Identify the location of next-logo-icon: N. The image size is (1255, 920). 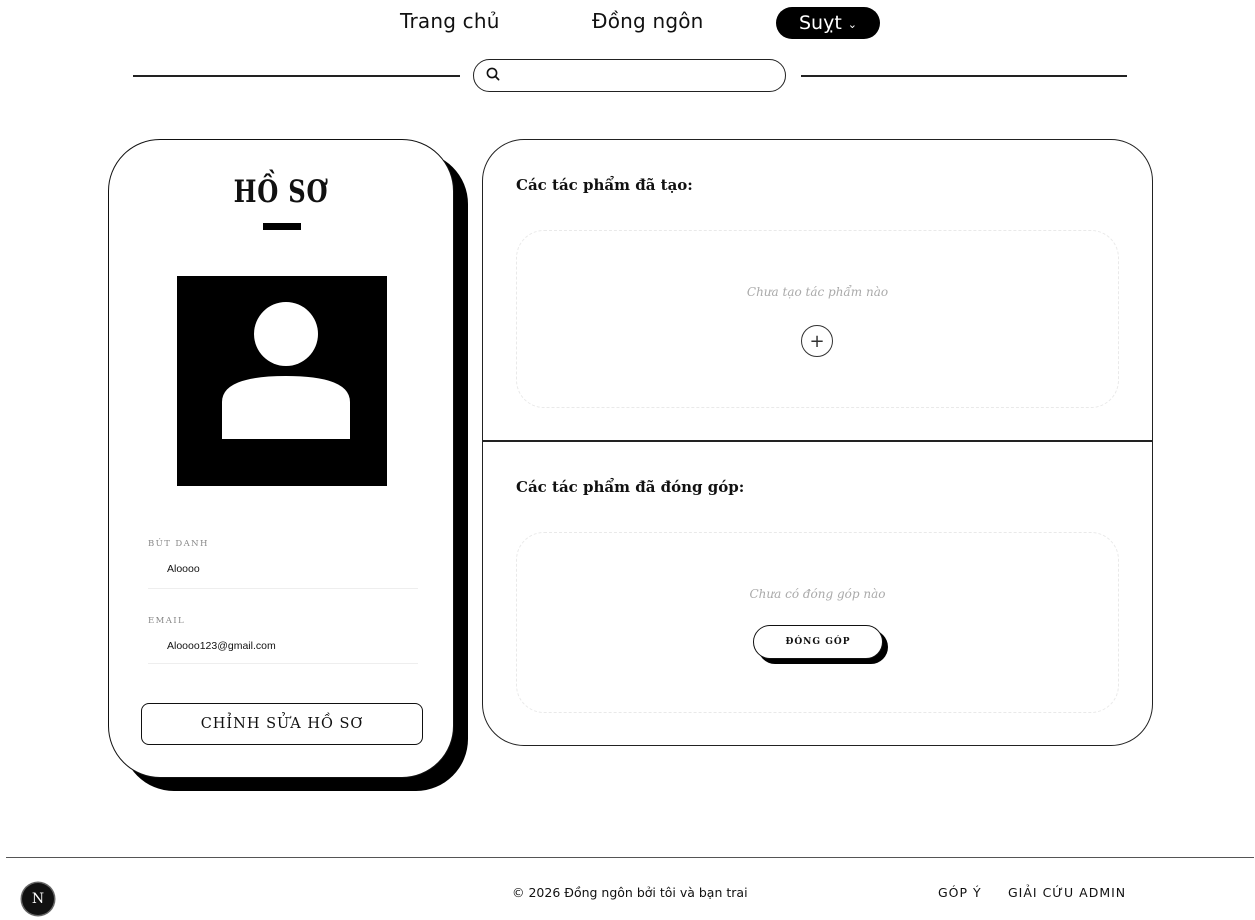
(38, 899).